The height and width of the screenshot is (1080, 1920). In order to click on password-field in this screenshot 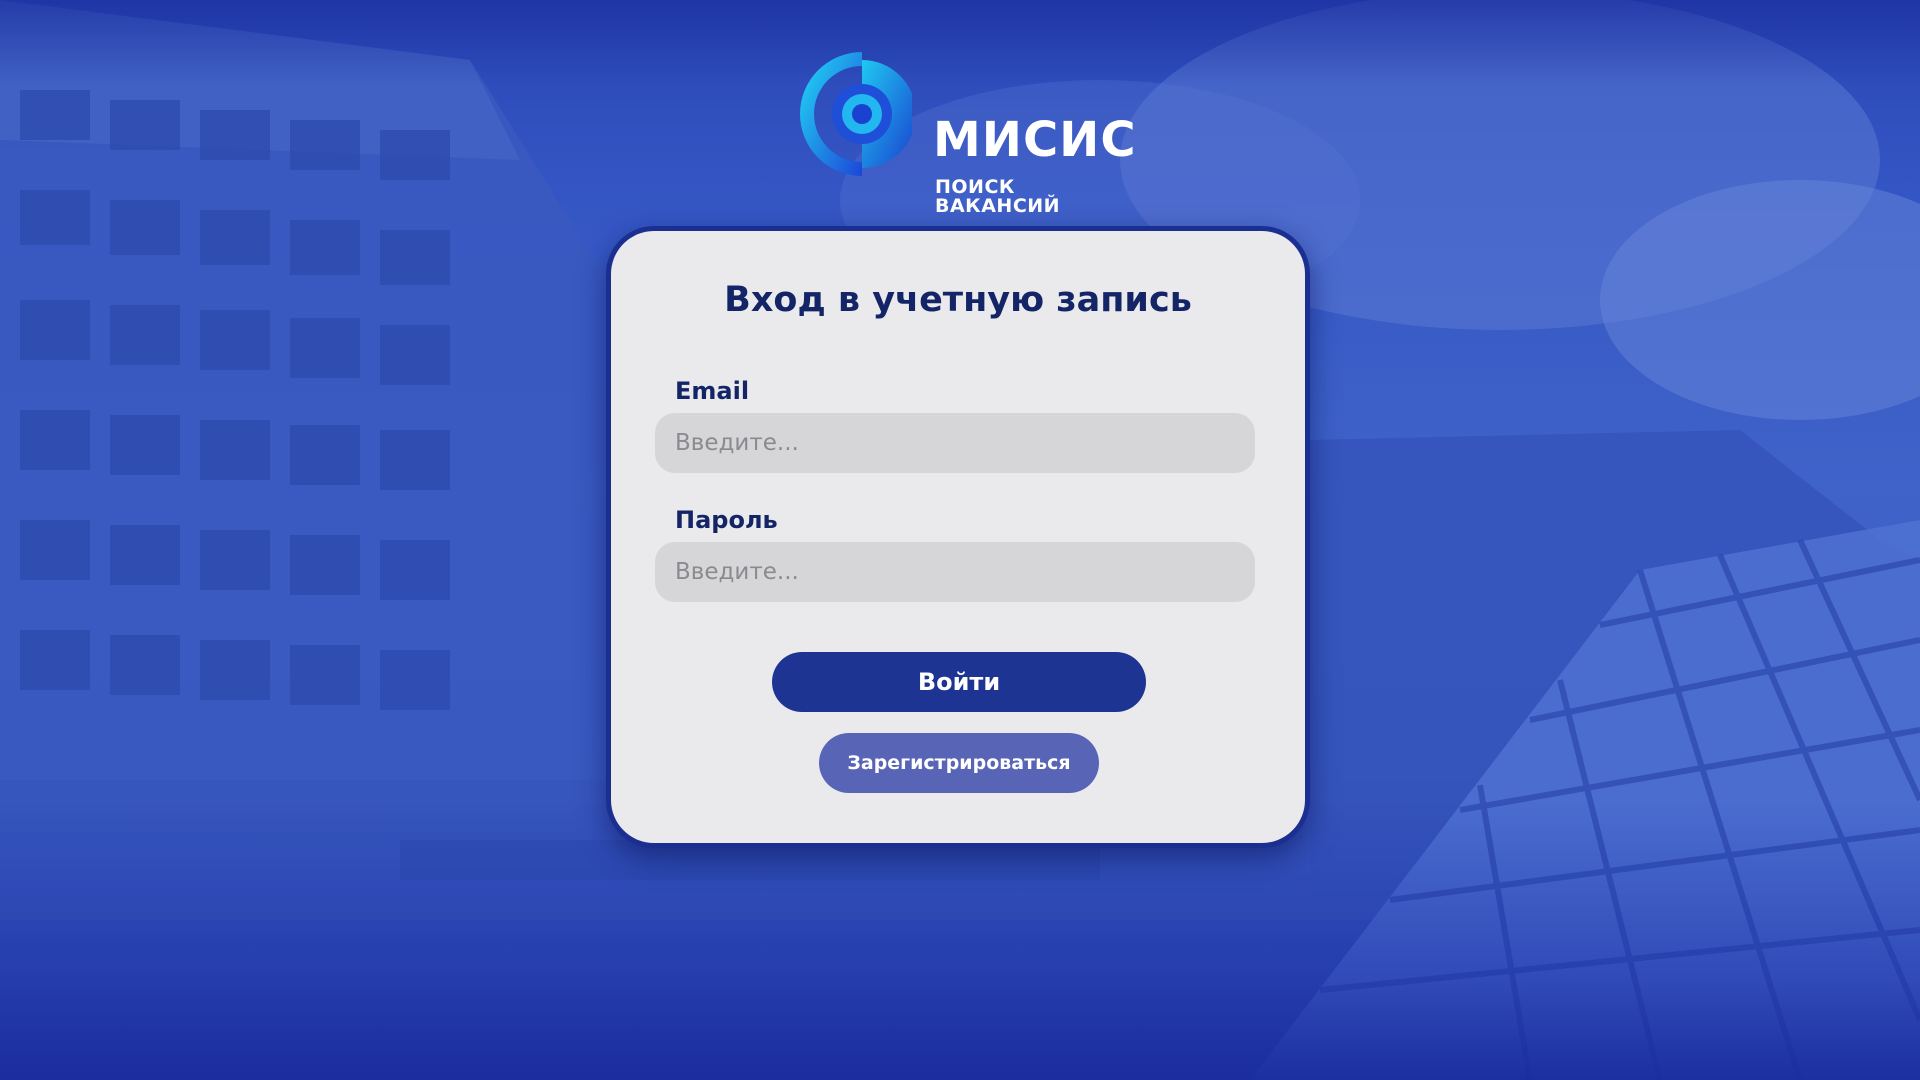, I will do `click(955, 572)`.